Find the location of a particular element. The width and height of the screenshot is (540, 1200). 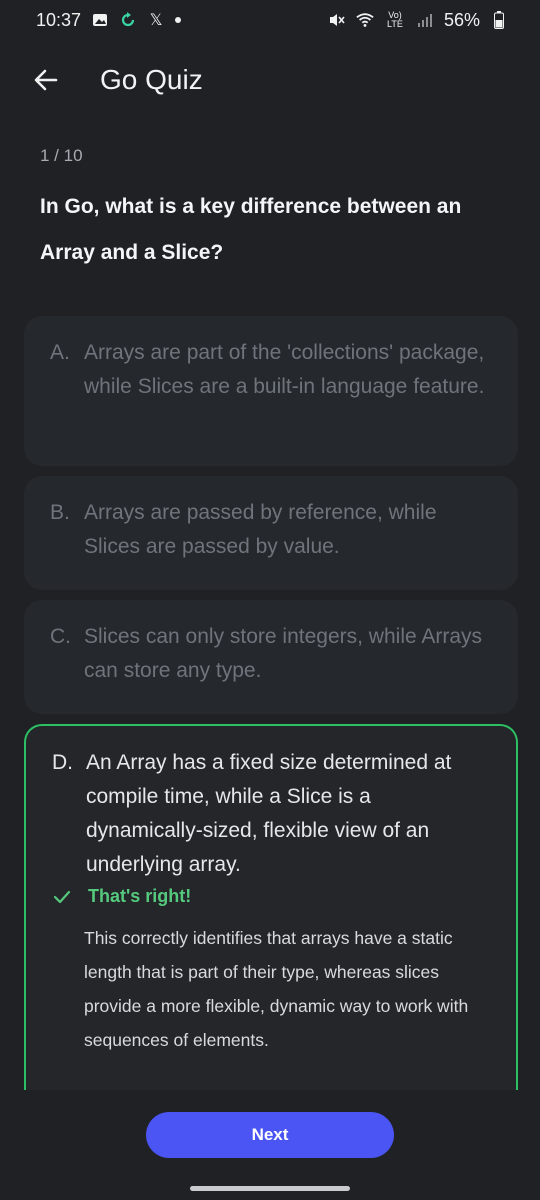

signal-icon is located at coordinates (425, 20).